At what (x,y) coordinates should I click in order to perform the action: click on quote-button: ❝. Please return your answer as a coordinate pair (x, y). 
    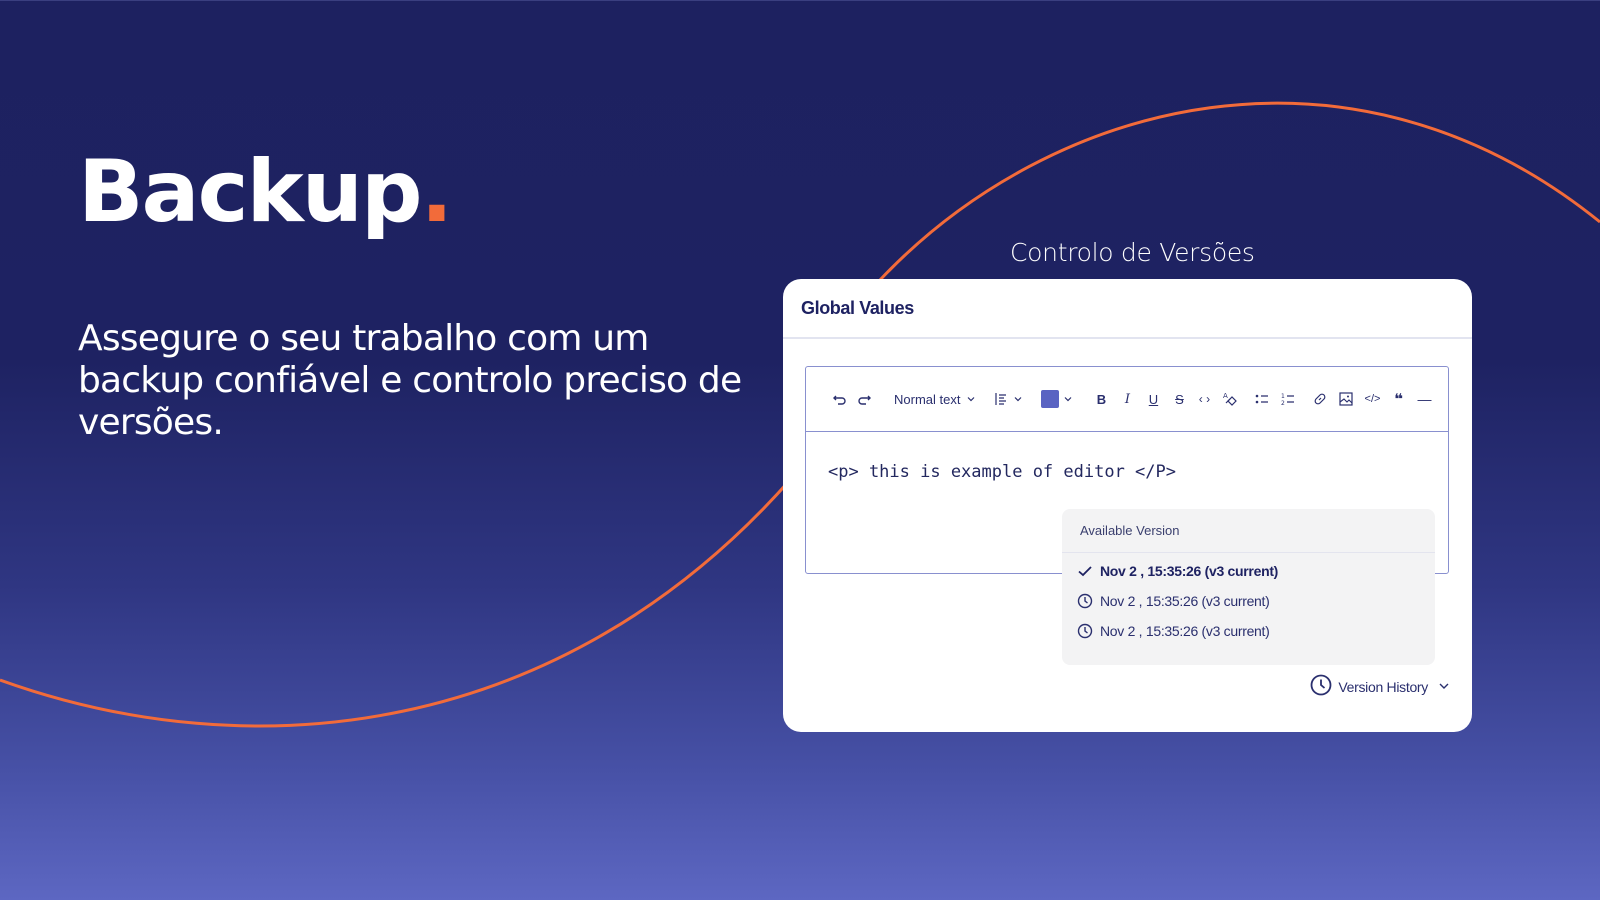
    Looking at the image, I should click on (1398, 399).